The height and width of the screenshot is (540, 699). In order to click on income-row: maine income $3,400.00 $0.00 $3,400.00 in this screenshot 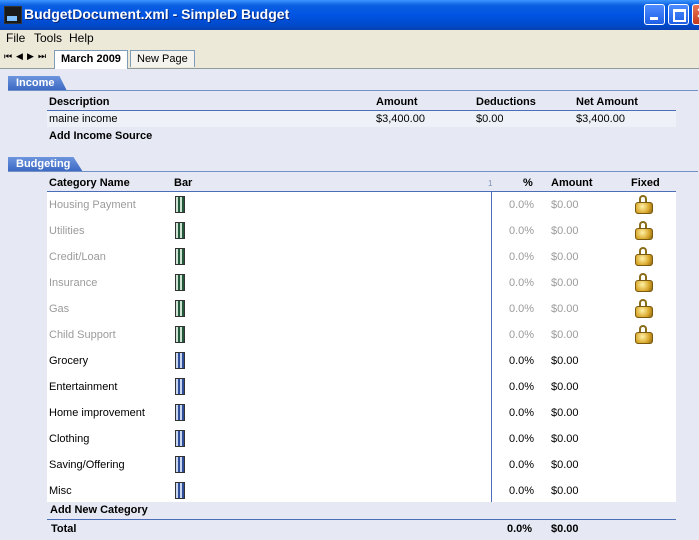, I will do `click(361, 119)`.